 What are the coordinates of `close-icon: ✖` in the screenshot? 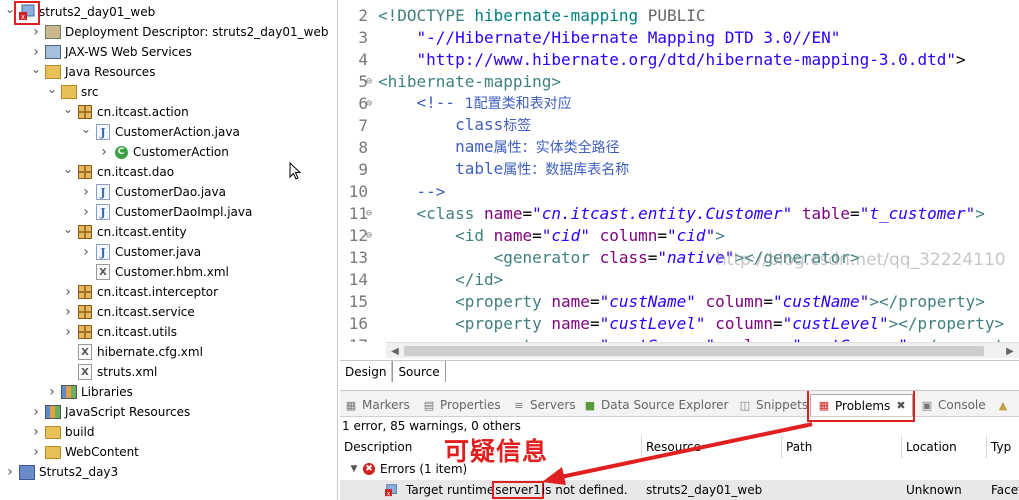 It's located at (900, 405).